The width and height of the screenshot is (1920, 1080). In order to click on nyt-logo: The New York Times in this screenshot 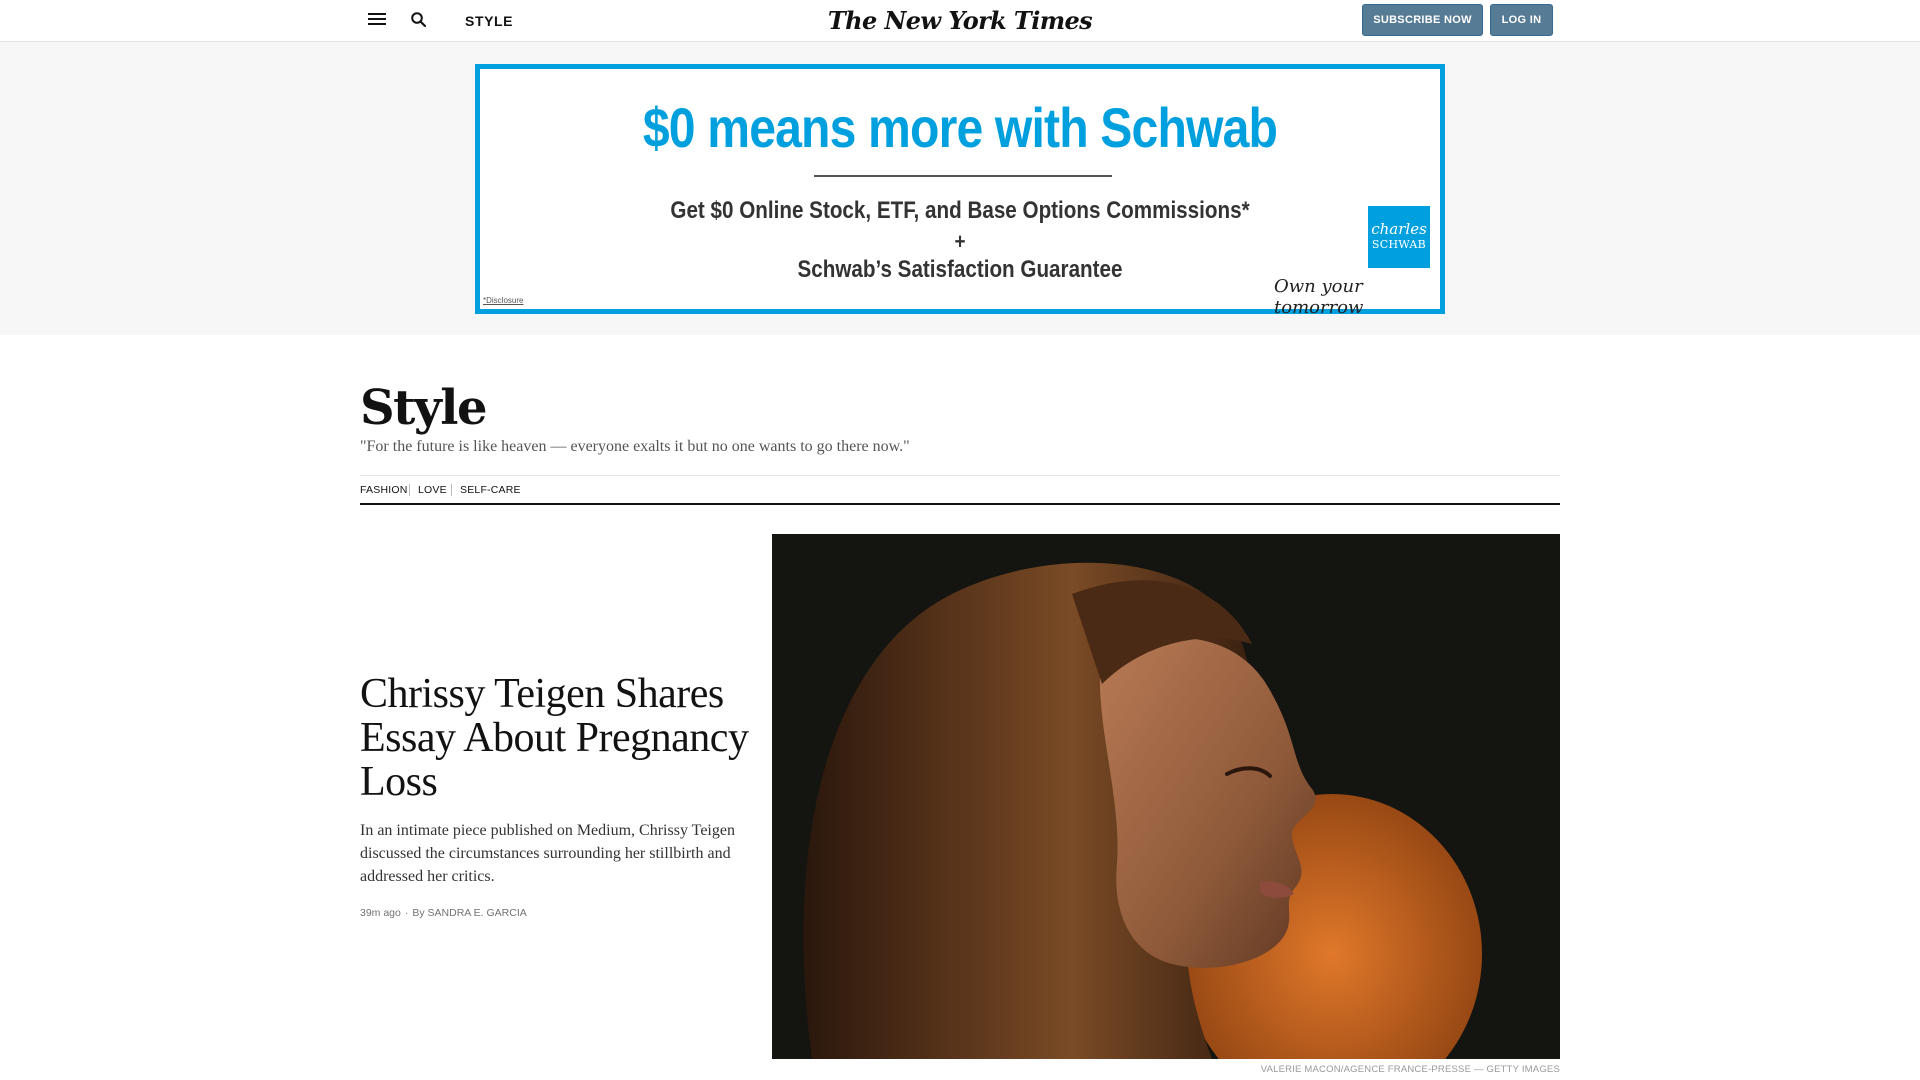, I will do `click(960, 20)`.